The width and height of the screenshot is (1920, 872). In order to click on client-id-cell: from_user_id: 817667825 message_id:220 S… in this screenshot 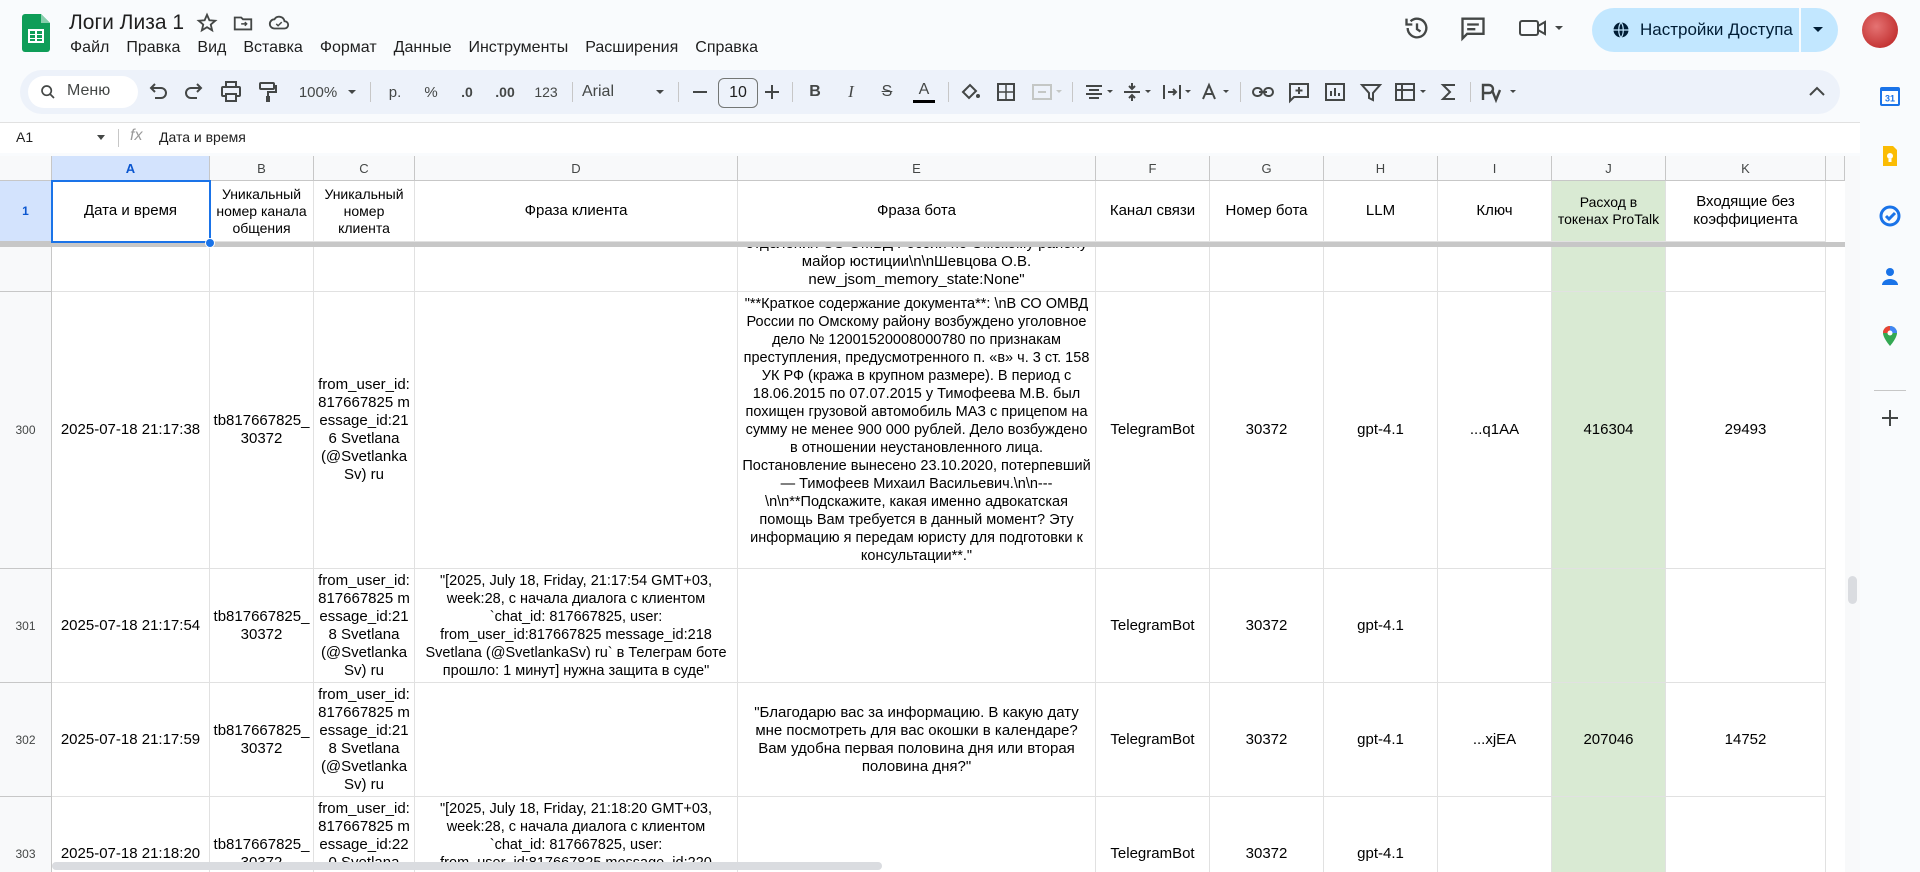, I will do `click(364, 834)`.